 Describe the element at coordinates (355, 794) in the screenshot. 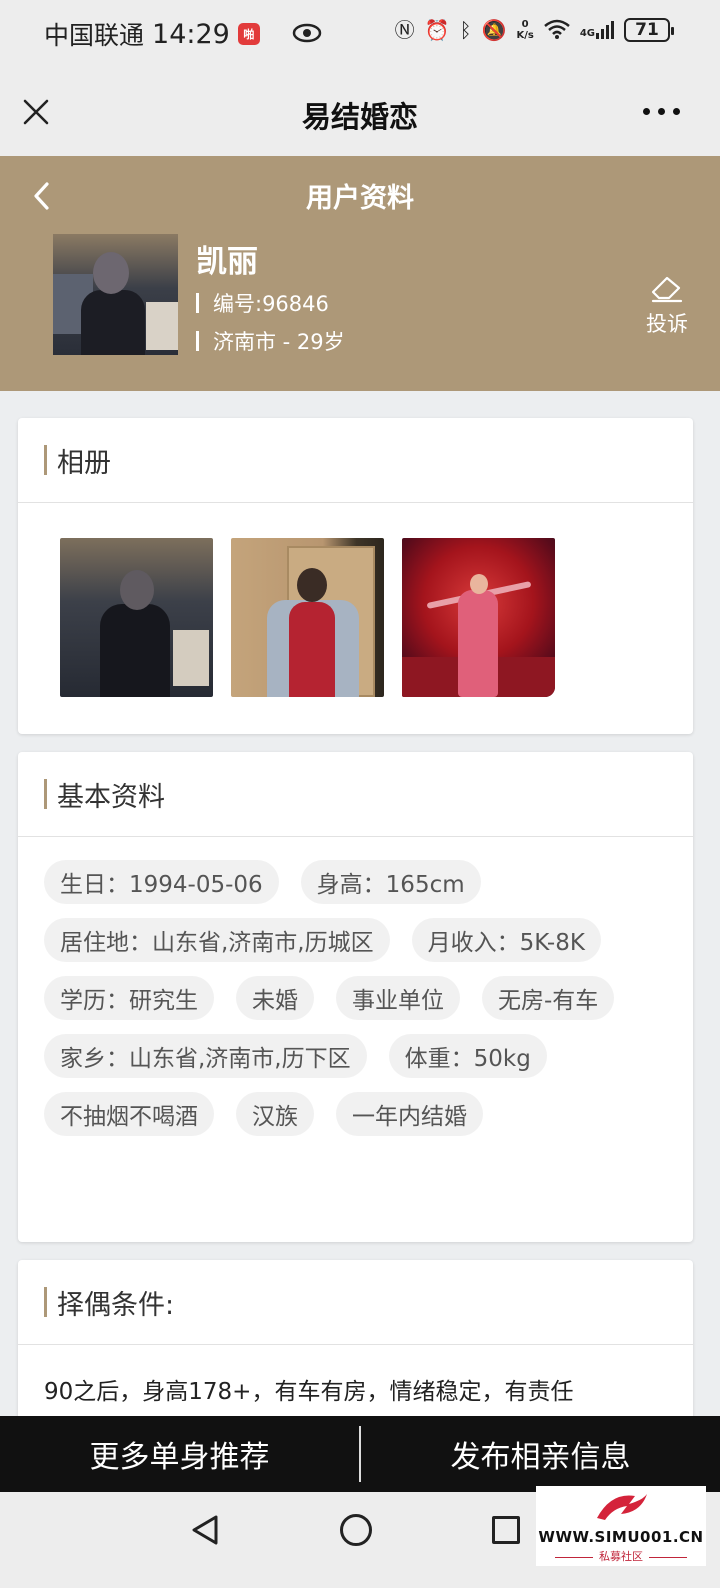

I see `basic-info-header: 基本资料` at that location.